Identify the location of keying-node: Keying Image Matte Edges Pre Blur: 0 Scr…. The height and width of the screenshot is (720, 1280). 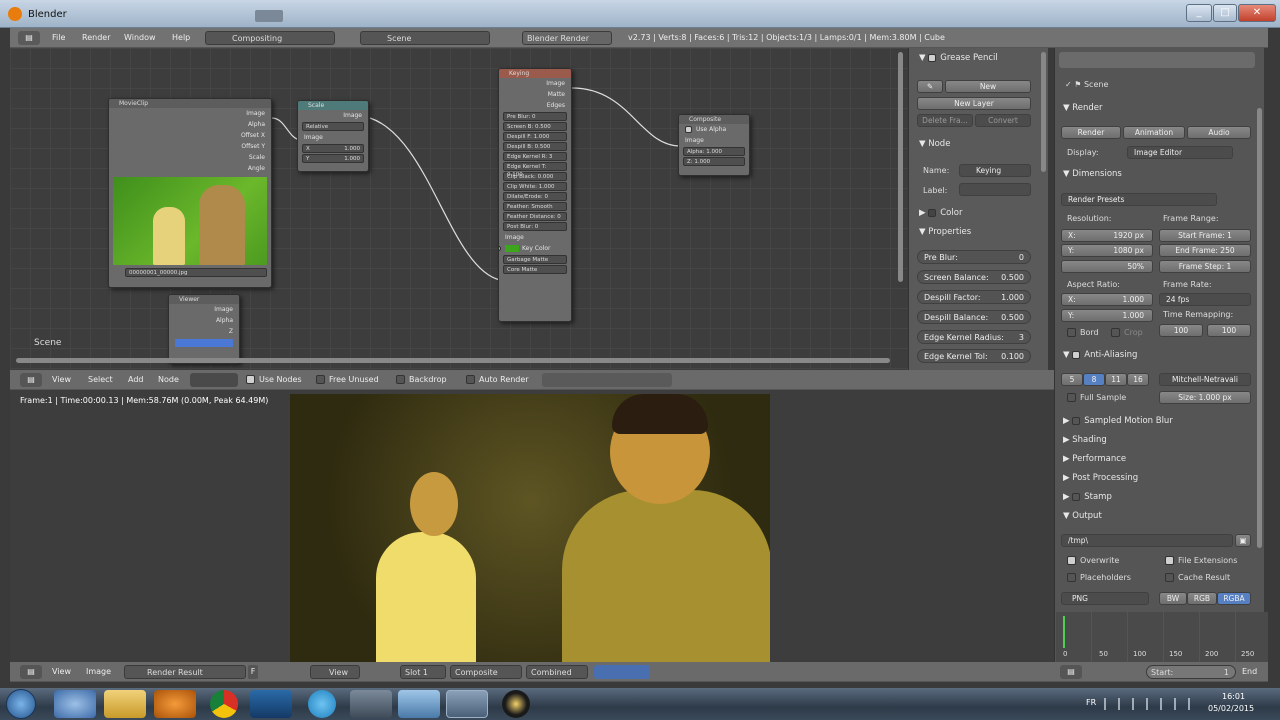
(535, 195).